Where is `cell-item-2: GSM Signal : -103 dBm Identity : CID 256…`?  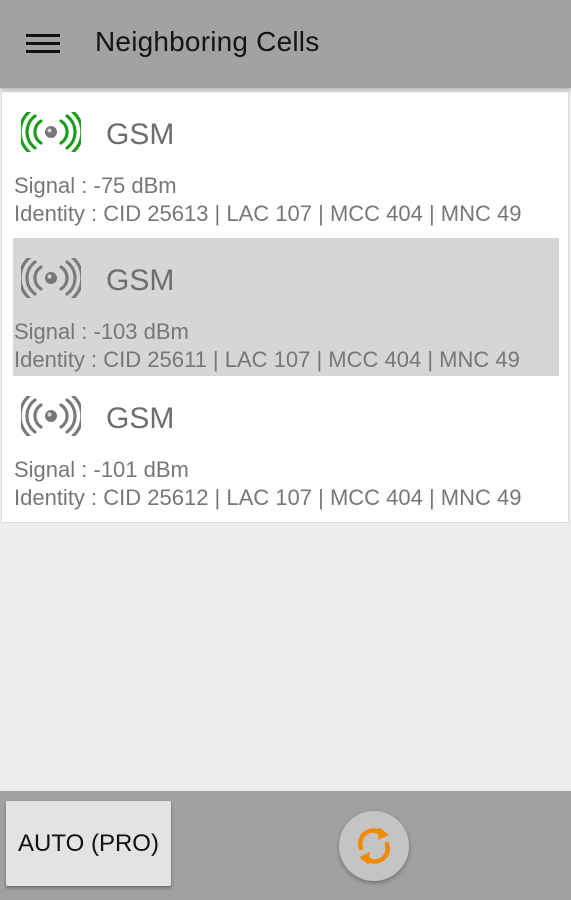 cell-item-2: GSM Signal : -103 dBm Identity : CID 256… is located at coordinates (286, 307).